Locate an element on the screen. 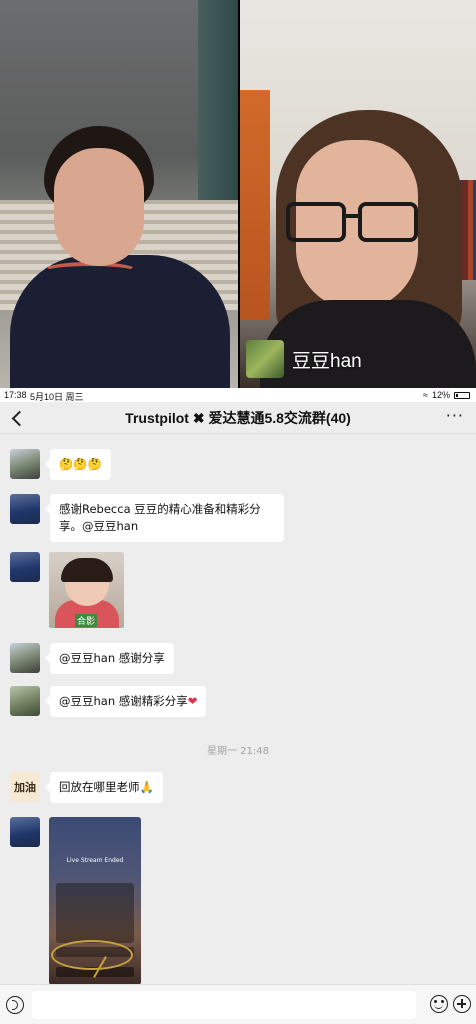 This screenshot has height=1024, width=476. person-left-face is located at coordinates (99, 207).